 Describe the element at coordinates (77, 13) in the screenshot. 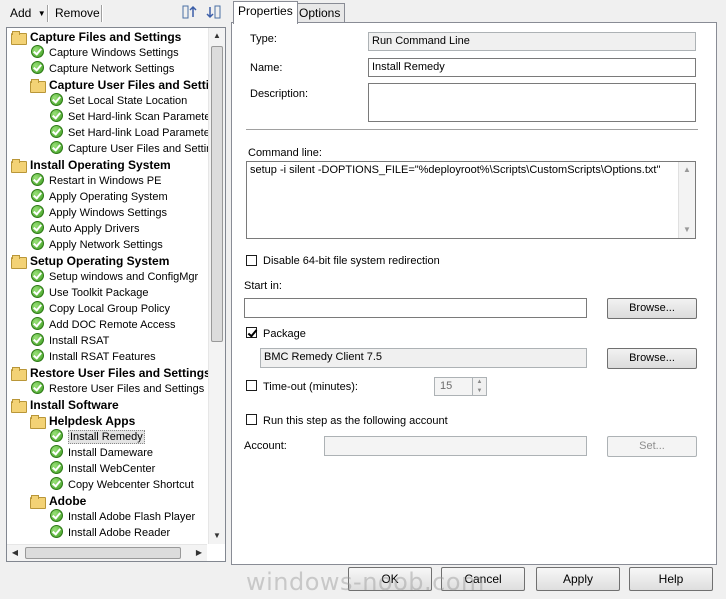

I see `remove-button: Remove` at that location.